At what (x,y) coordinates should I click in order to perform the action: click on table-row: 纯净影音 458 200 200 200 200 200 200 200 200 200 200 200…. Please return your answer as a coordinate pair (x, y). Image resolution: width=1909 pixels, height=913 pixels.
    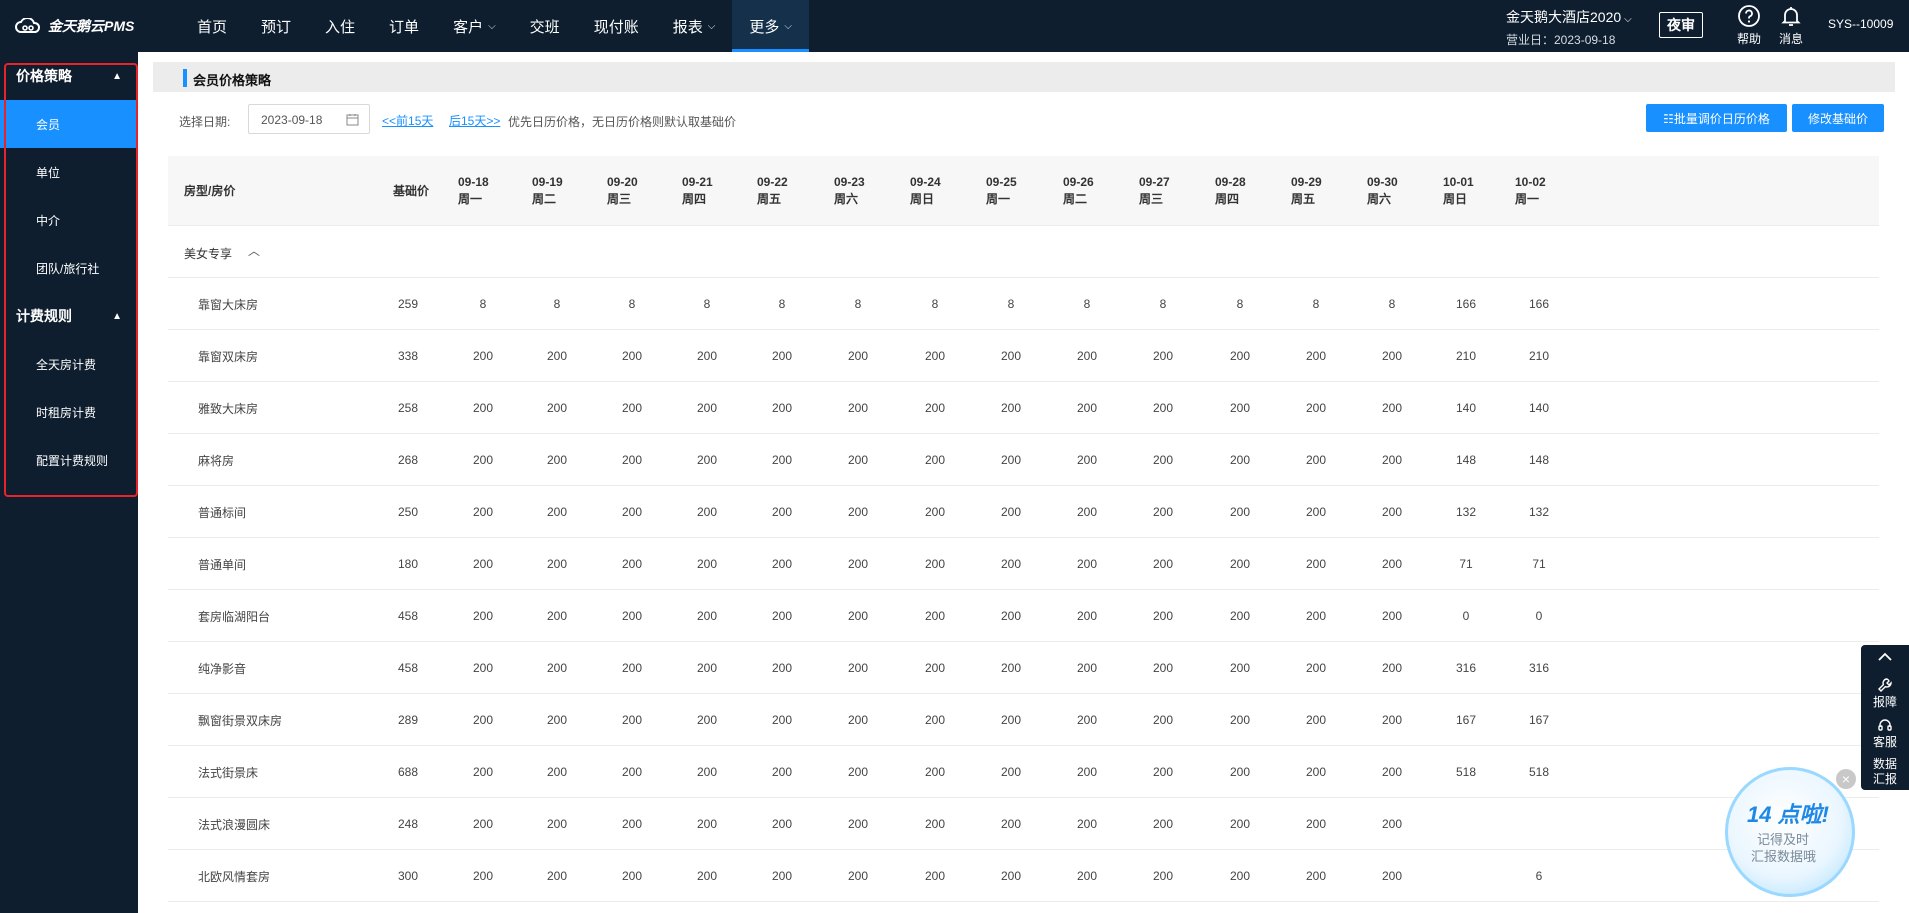
    Looking at the image, I should click on (1023, 668).